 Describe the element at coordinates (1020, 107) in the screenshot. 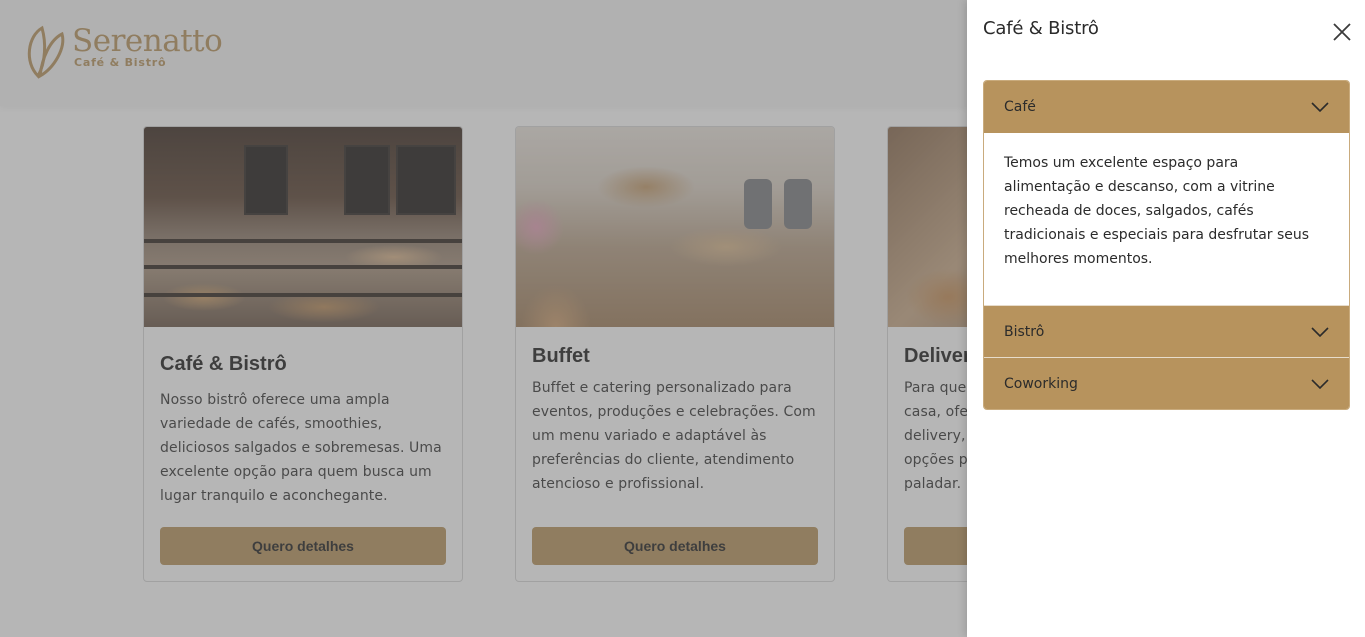

I see `accordion-label: Café` at that location.